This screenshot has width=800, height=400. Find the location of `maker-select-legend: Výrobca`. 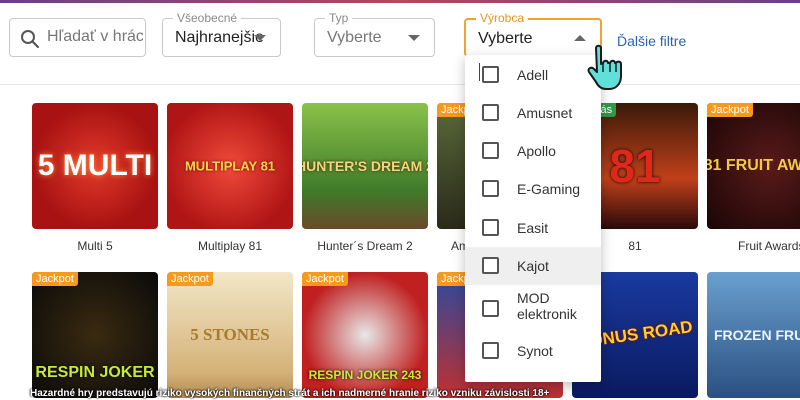

maker-select-legend: Výrobca is located at coordinates (502, 18).